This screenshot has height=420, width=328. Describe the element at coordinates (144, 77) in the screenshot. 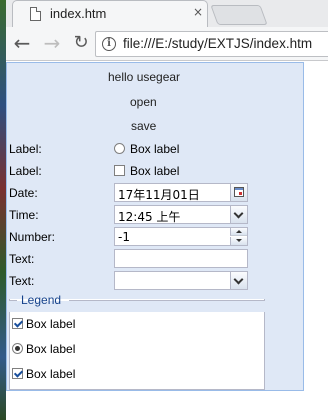

I see `greeting-text: hello usegear` at that location.